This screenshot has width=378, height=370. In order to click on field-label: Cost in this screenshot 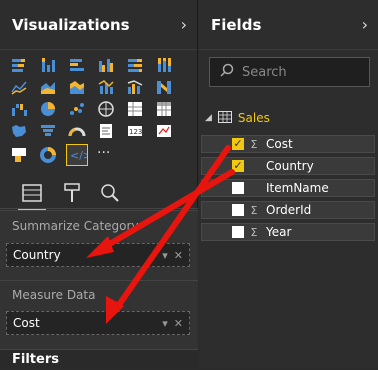, I will do `click(279, 144)`.